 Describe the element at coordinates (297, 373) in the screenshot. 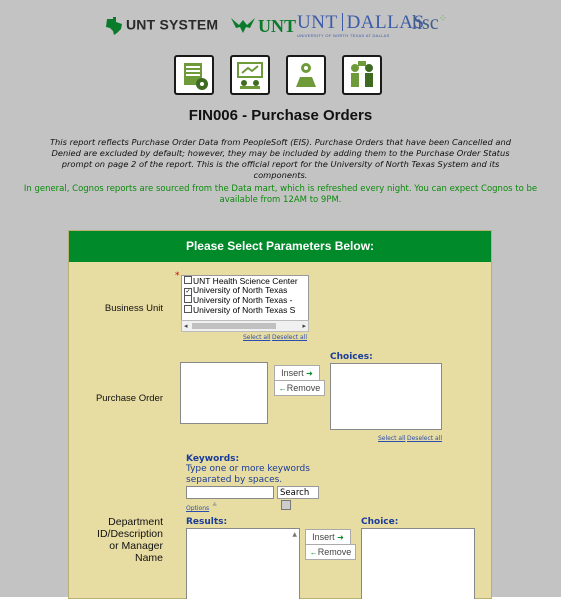

I see `insert-button: Insert ➜` at that location.